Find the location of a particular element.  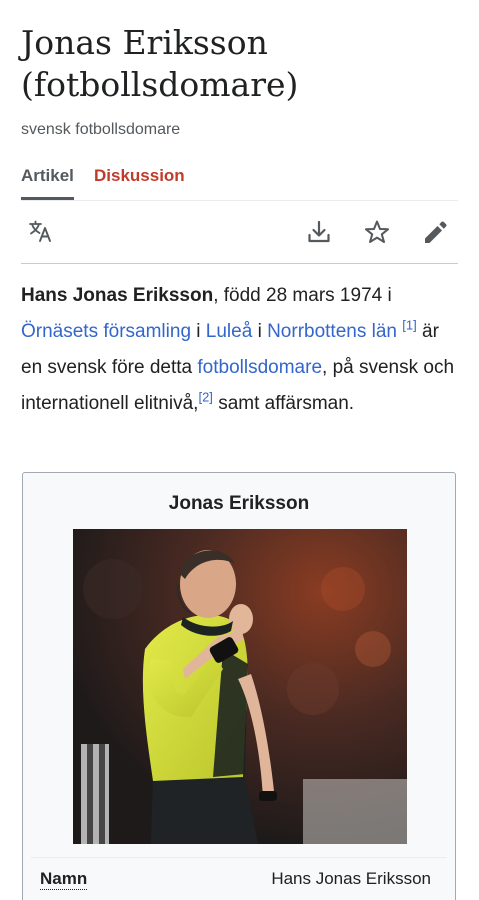

infobox-value-namn: Hans Jonas Eriksson is located at coordinates (351, 878).